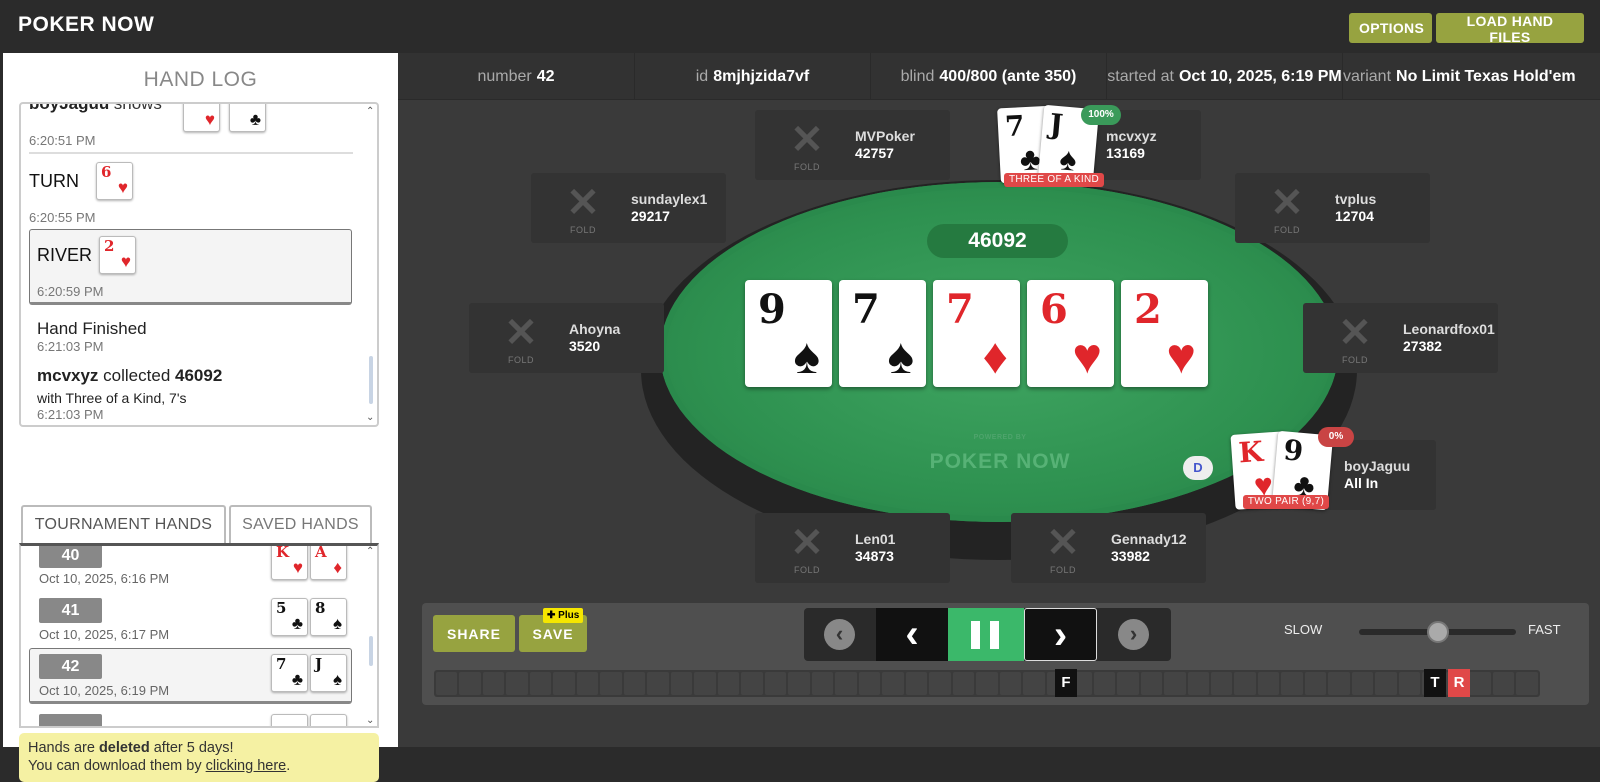  What do you see at coordinates (104, 634) in the screenshot?
I see `hand-date: Oct 10, 2025, 6:17 PM` at bounding box center [104, 634].